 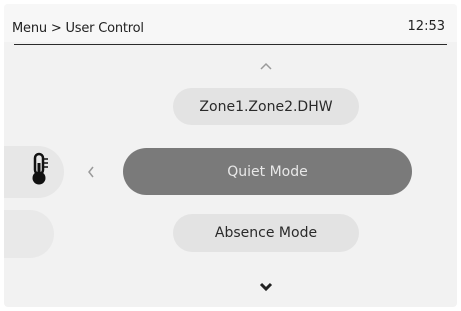 What do you see at coordinates (266, 66) in the screenshot?
I see `chevron-up-icon` at bounding box center [266, 66].